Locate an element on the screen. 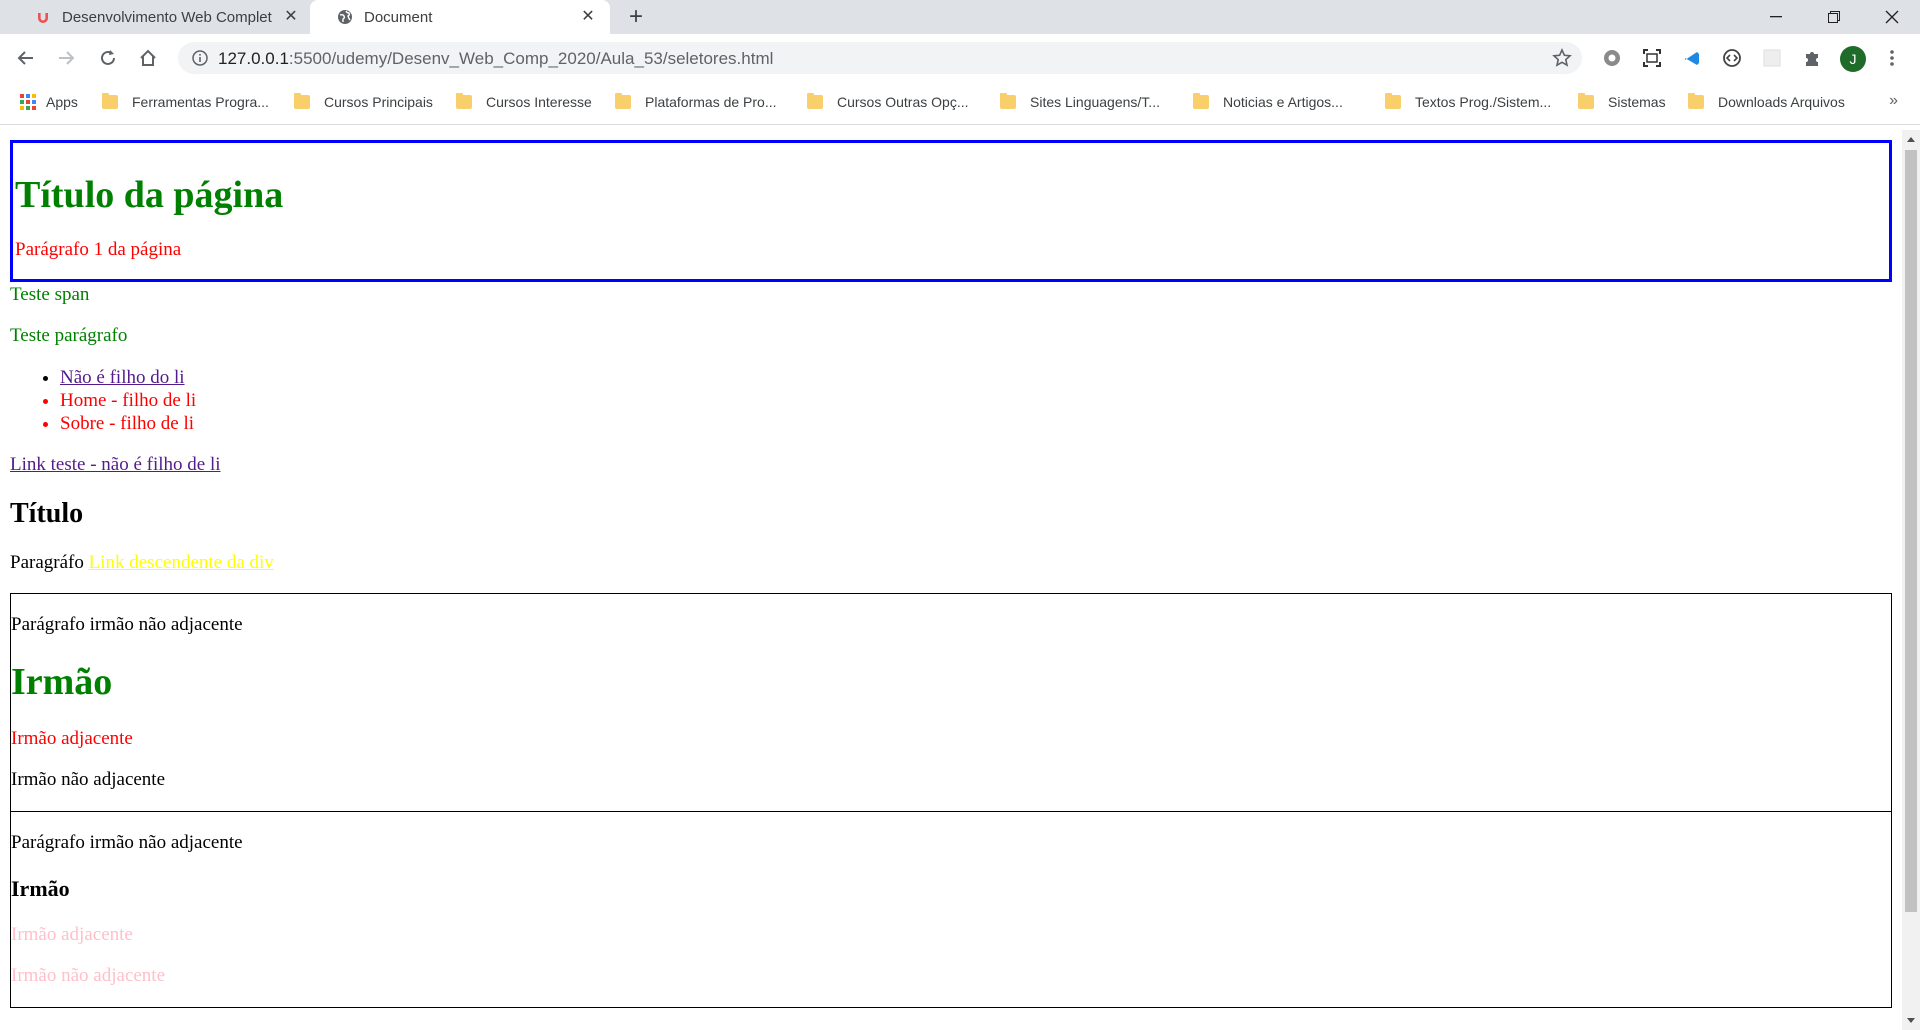 This screenshot has width=1920, height=1030. bookmark-label: Cursos Interesse is located at coordinates (539, 102).